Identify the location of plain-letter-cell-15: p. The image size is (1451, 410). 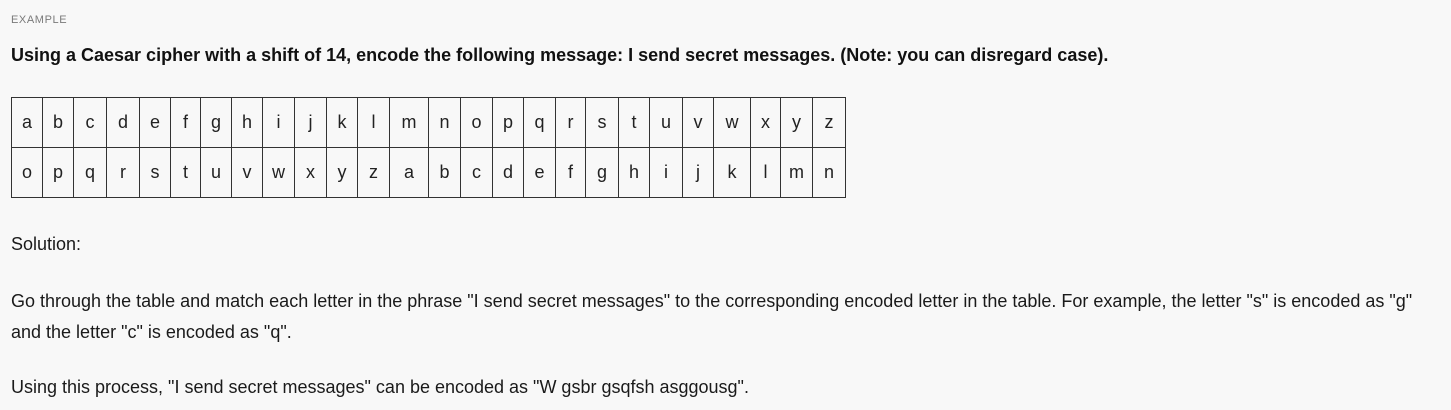
(508, 122).